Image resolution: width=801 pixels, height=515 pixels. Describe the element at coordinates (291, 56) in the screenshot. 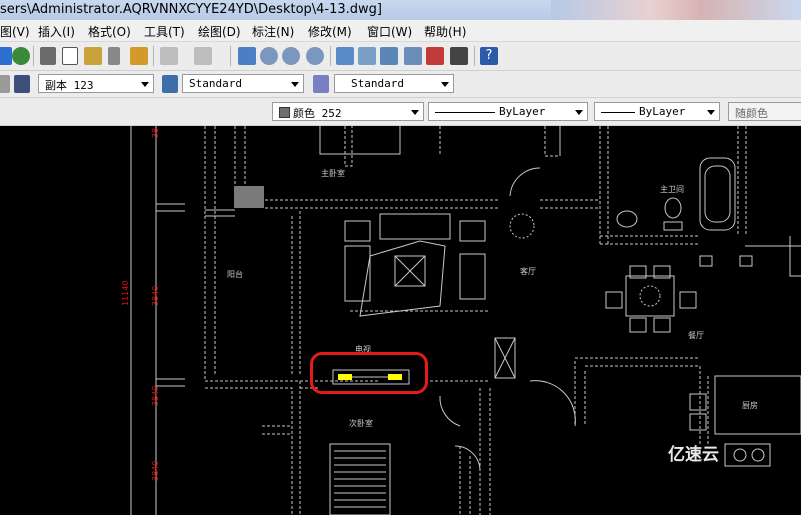

I see `zoom-window-icon` at that location.